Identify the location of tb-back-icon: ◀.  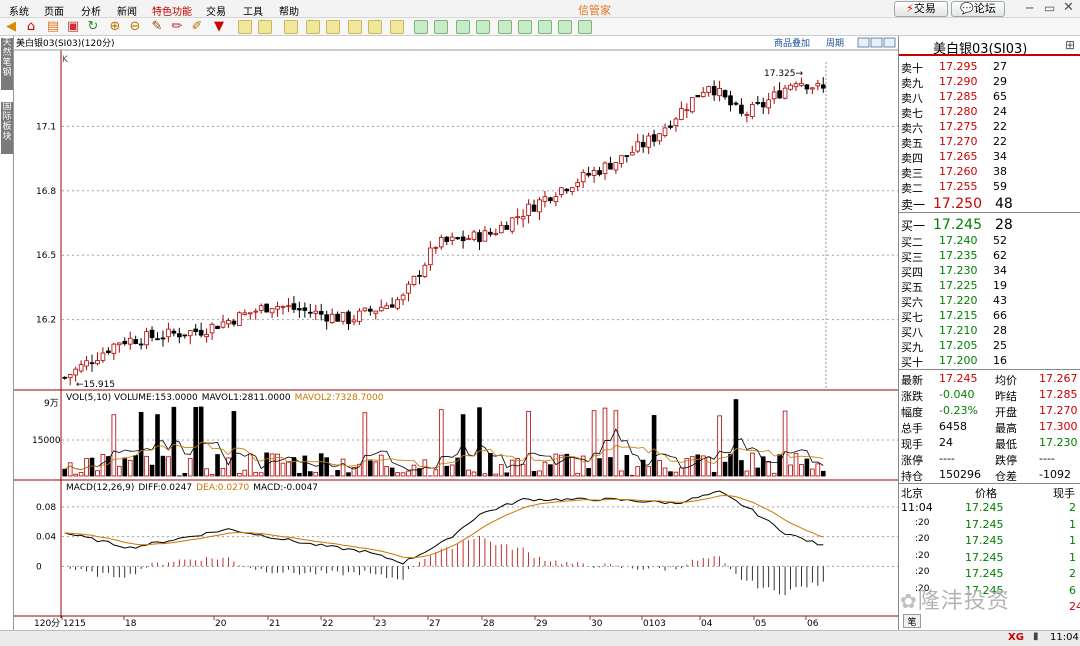
(11, 27).